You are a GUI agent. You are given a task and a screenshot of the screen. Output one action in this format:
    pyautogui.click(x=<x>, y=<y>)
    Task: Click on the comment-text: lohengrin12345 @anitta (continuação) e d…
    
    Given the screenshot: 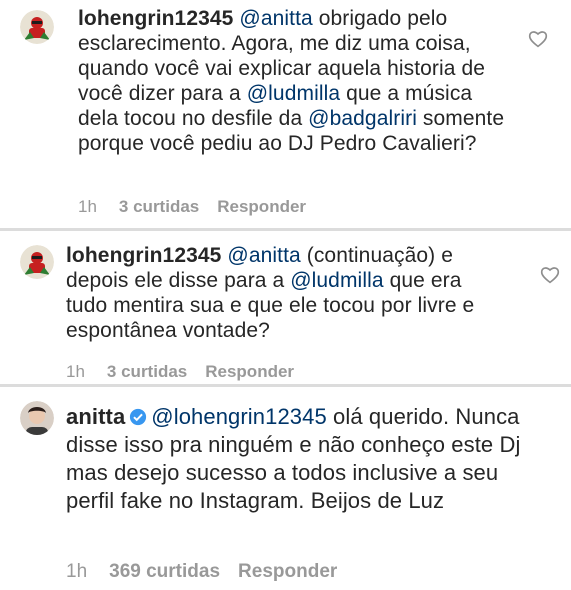 What is the action you would take?
    pyautogui.click(x=286, y=293)
    